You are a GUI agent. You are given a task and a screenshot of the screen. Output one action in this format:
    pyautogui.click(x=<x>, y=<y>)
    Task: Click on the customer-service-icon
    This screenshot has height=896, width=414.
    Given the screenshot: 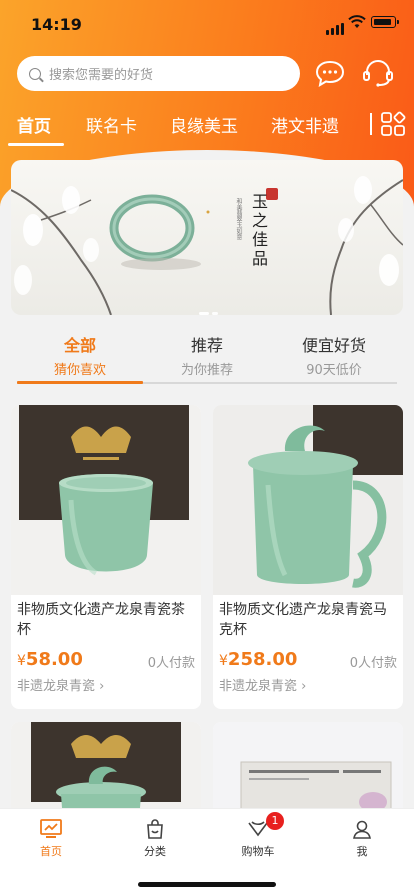 What is the action you would take?
    pyautogui.click(x=378, y=73)
    